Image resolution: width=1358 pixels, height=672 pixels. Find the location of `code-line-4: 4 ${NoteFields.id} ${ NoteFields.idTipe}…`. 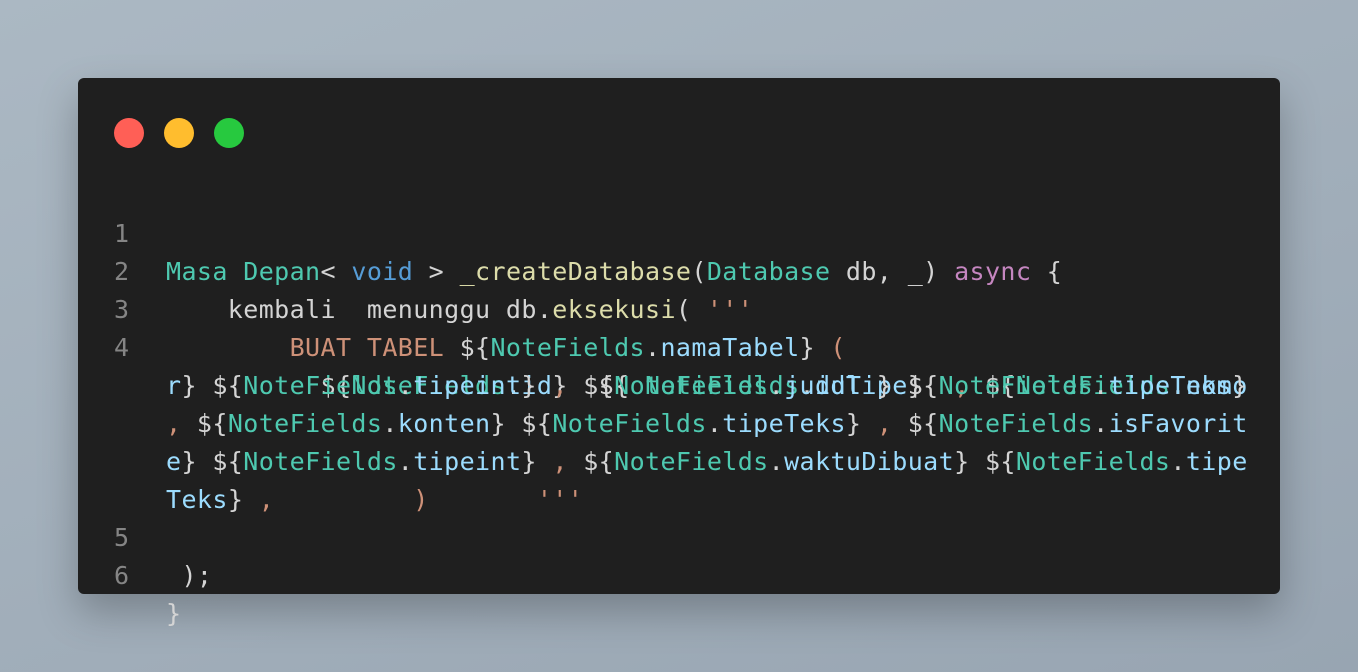

code-line-4: 4 ${NoteFields.id} ${ NoteFields.idTipe}… is located at coordinates (679, 345).